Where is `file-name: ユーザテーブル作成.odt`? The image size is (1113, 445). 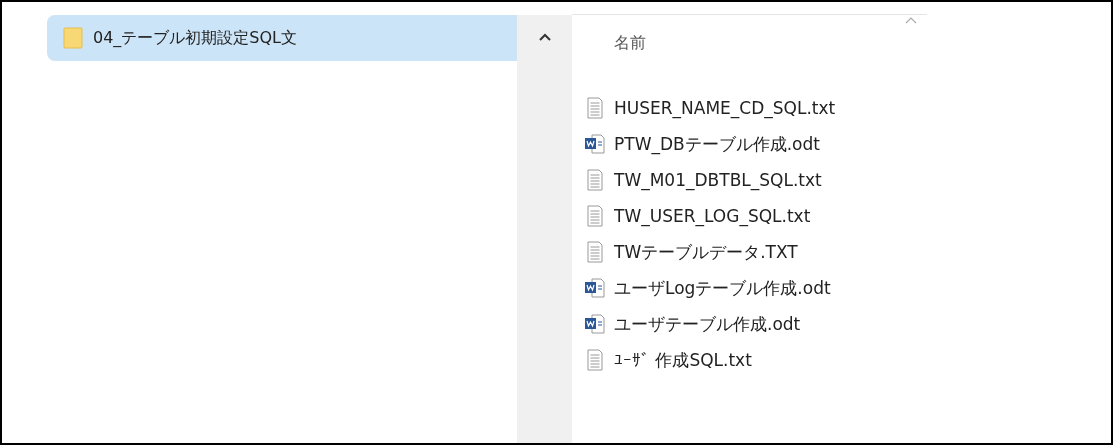
file-name: ユーザテーブル作成.odt is located at coordinates (707, 324).